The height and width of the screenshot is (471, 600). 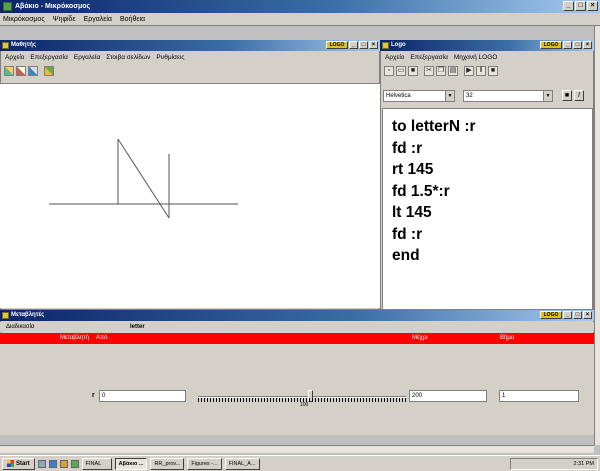 What do you see at coordinates (421, 191) in the screenshot?
I see `code-line: fd 1.5*:r` at bounding box center [421, 191].